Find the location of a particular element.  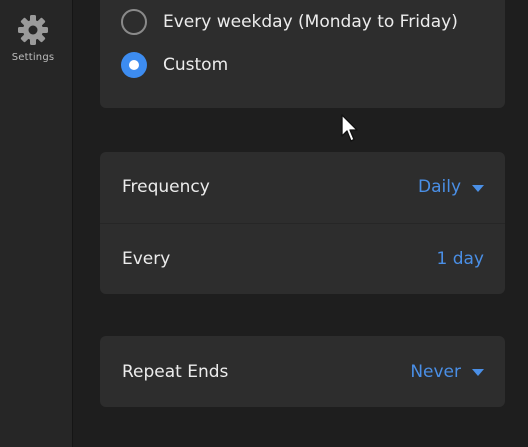

every-row: Every 1 day is located at coordinates (302, 258).